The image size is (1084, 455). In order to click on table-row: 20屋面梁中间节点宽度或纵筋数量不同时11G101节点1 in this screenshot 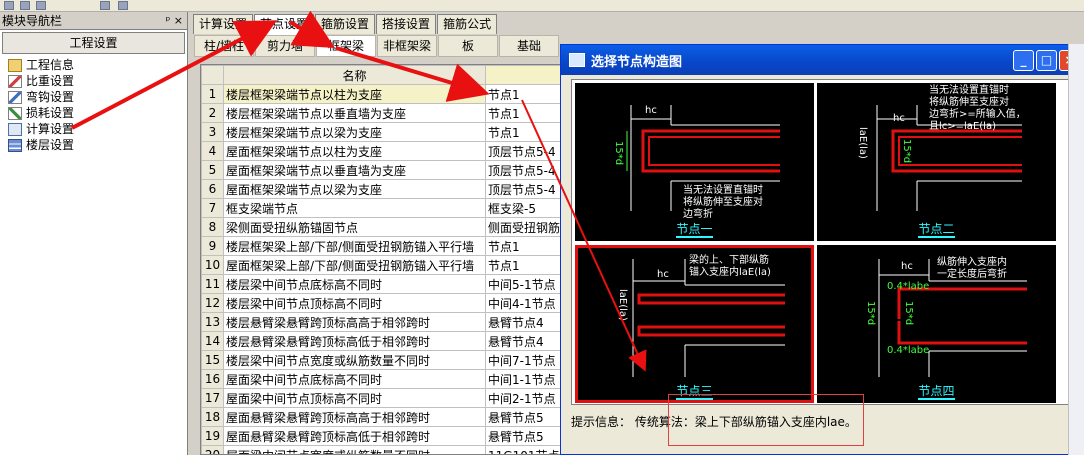, I will do `click(385, 449)`.